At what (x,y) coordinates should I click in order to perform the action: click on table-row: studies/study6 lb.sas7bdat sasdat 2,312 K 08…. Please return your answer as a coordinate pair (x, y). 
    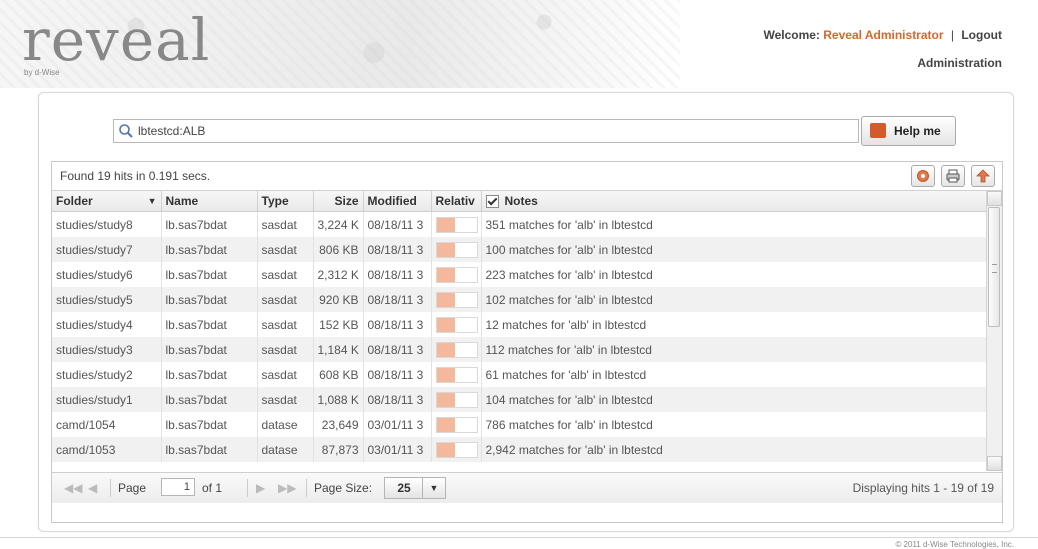
    Looking at the image, I should click on (519, 274).